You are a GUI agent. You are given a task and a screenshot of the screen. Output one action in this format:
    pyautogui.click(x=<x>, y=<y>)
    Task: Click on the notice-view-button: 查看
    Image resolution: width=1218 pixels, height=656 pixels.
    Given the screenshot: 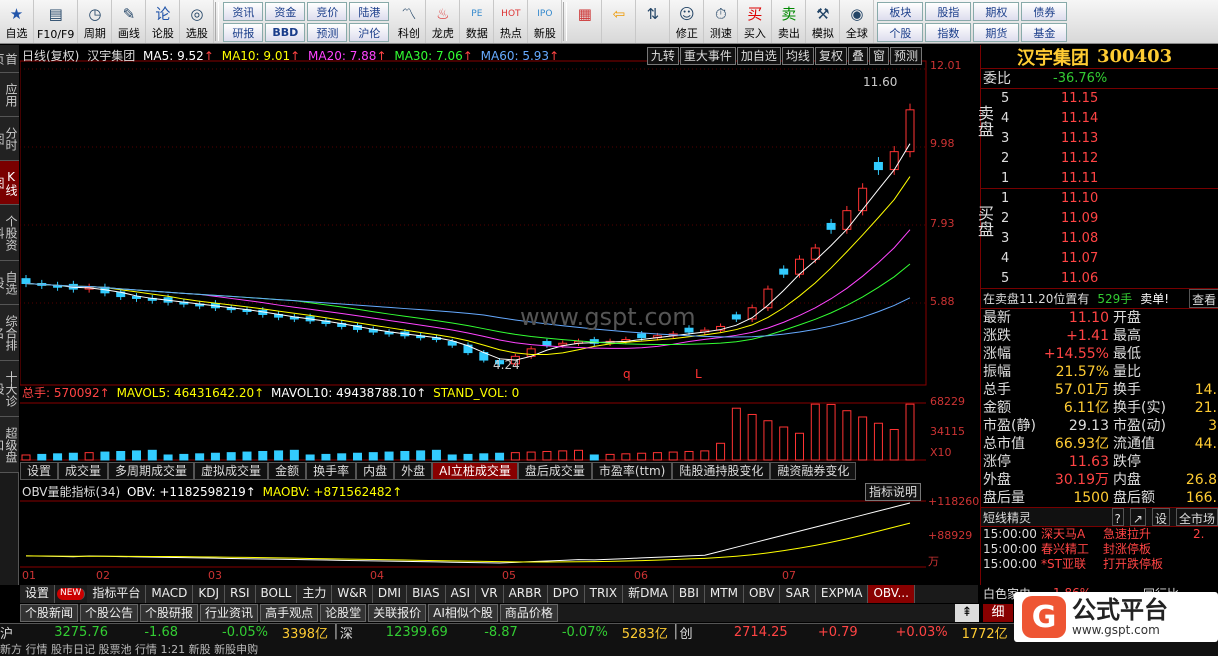 What is the action you would take?
    pyautogui.click(x=1203, y=298)
    